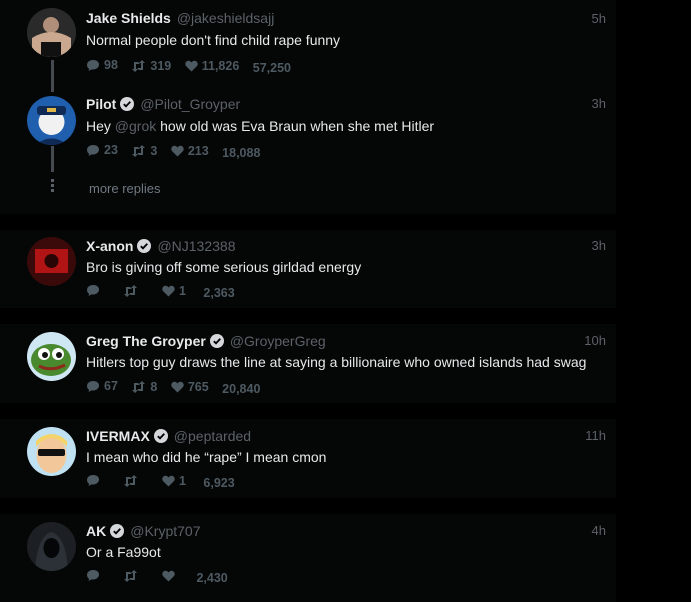  Describe the element at coordinates (241, 152) in the screenshot. I see `view-count: 18,088` at that location.